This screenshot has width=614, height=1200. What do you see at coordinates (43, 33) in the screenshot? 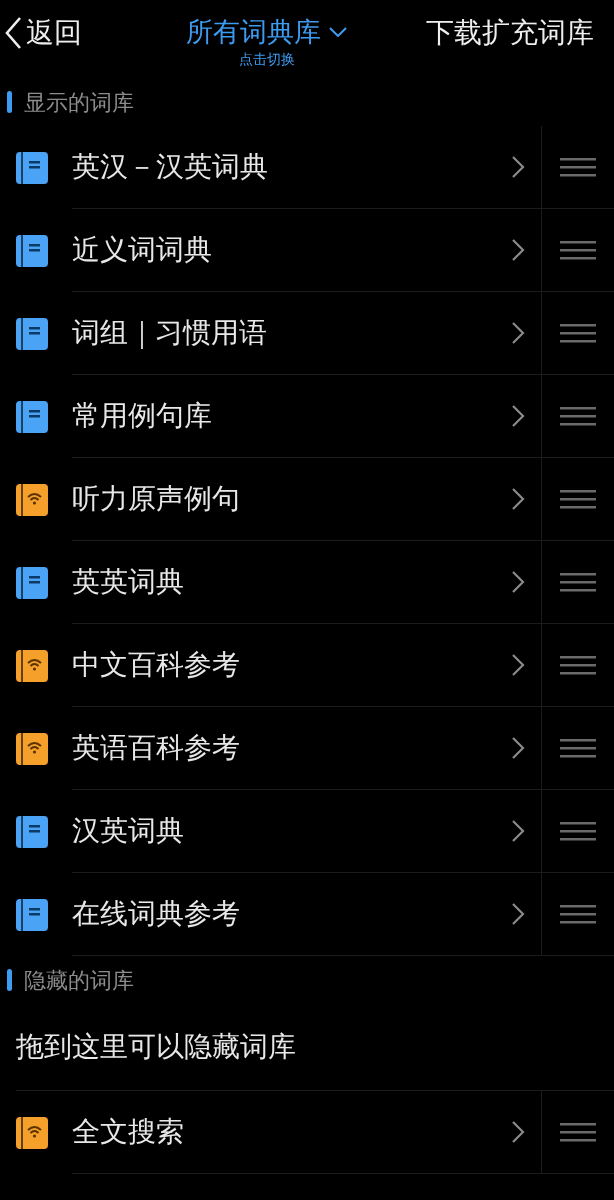
I see `back-button: 返回` at bounding box center [43, 33].